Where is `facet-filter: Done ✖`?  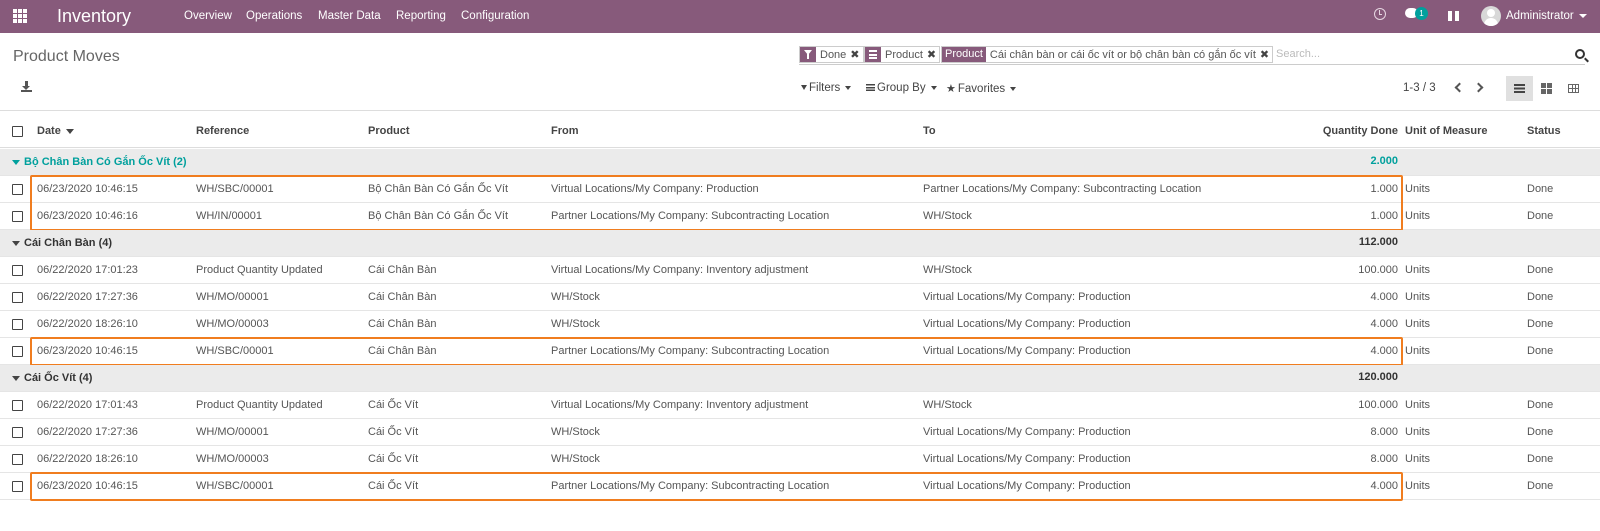
facet-filter: Done ✖ is located at coordinates (831, 54).